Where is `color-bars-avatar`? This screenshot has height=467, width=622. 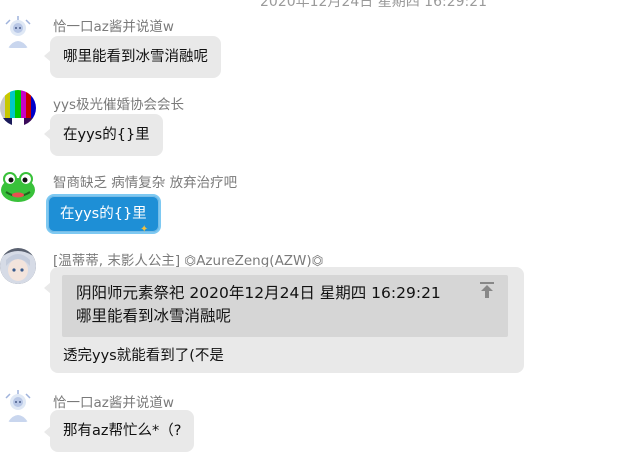
color-bars-avatar is located at coordinates (18, 108).